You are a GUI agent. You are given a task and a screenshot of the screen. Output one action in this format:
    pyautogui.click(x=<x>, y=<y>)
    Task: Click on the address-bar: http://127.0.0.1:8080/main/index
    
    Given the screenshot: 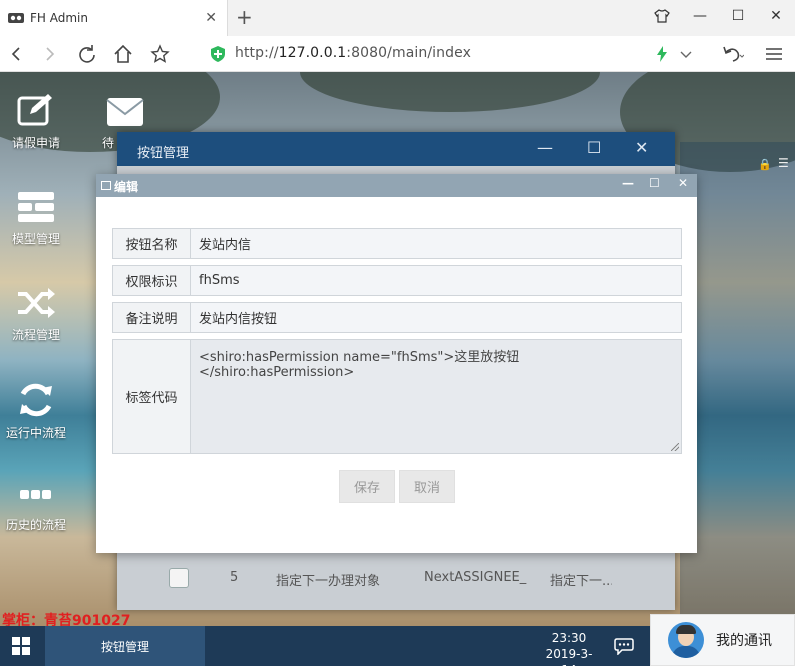 What is the action you would take?
    pyautogui.click(x=353, y=53)
    